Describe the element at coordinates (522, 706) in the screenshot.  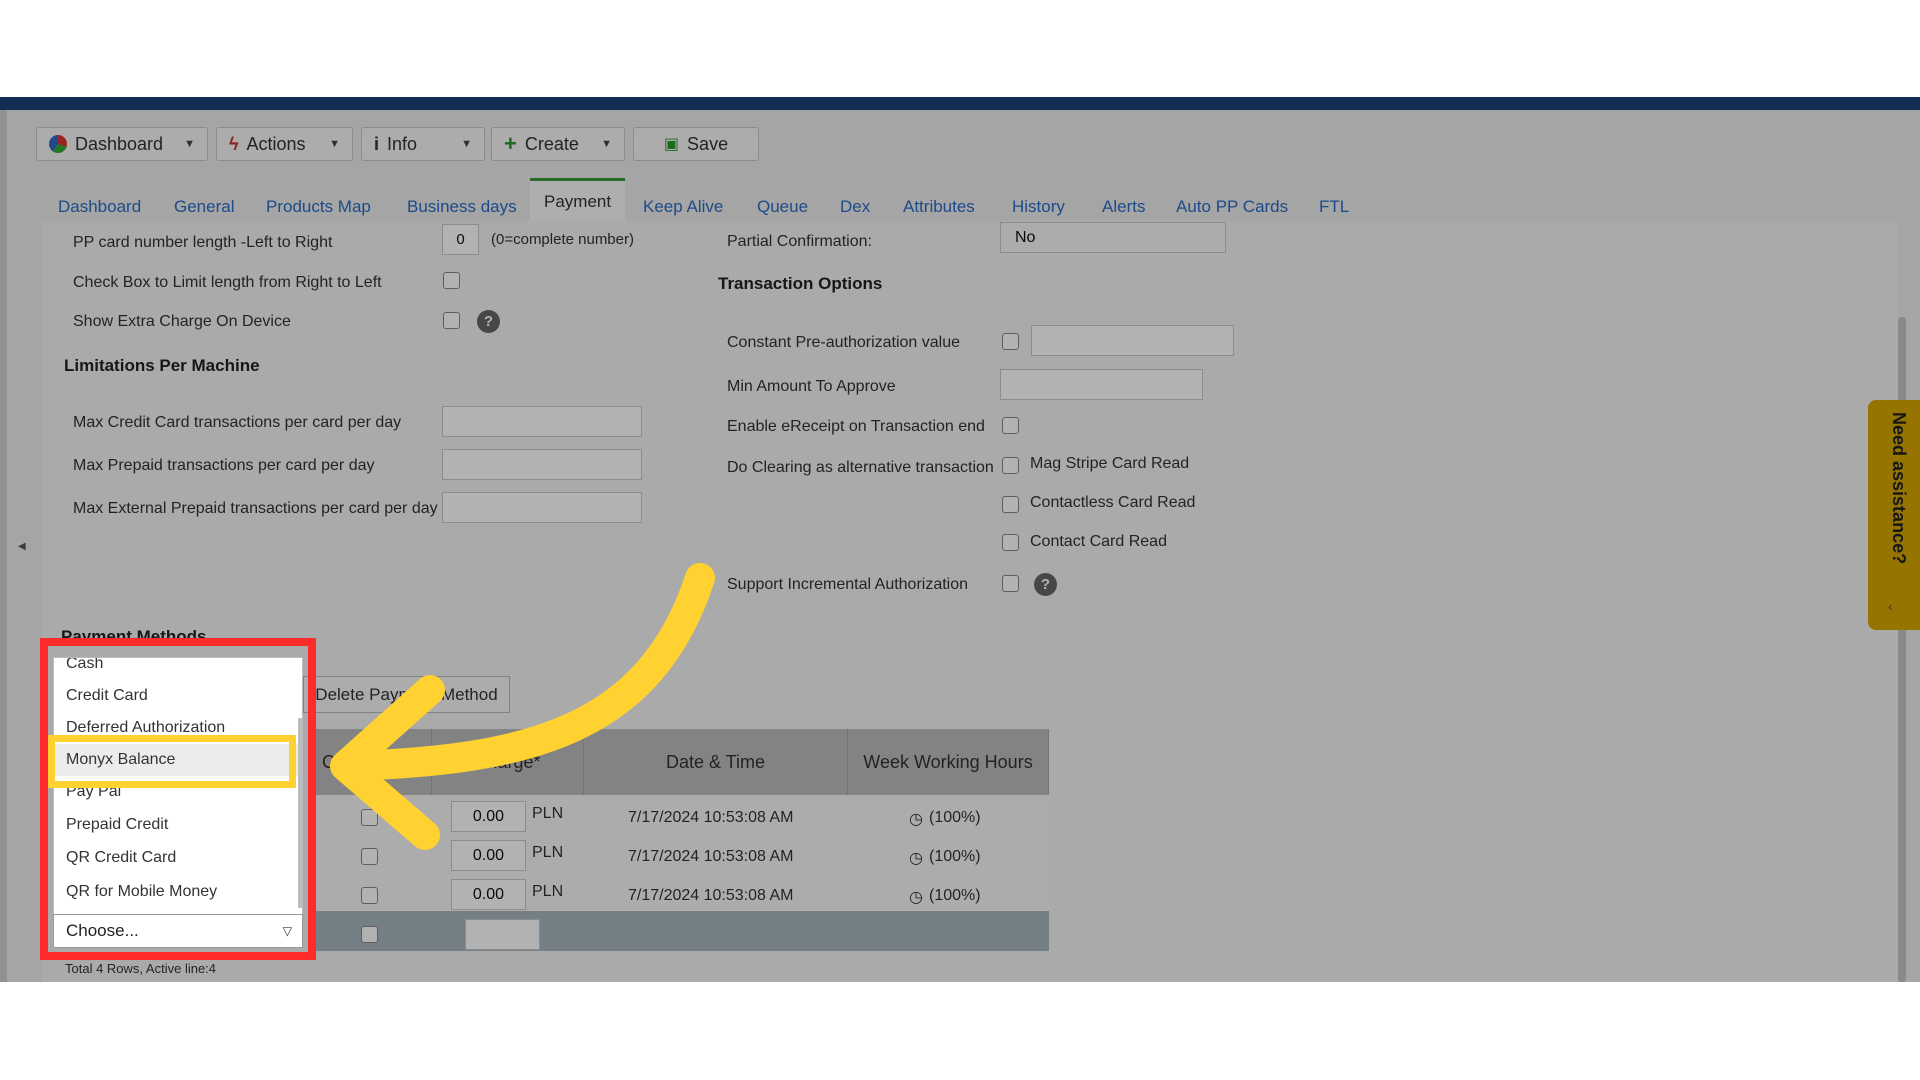
I see `pointer-arrow-icon` at that location.